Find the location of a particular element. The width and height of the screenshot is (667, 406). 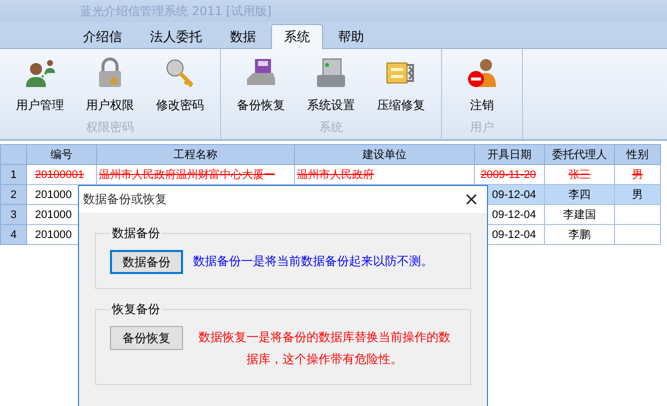

table-cell: 李鹏 is located at coordinates (579, 234).